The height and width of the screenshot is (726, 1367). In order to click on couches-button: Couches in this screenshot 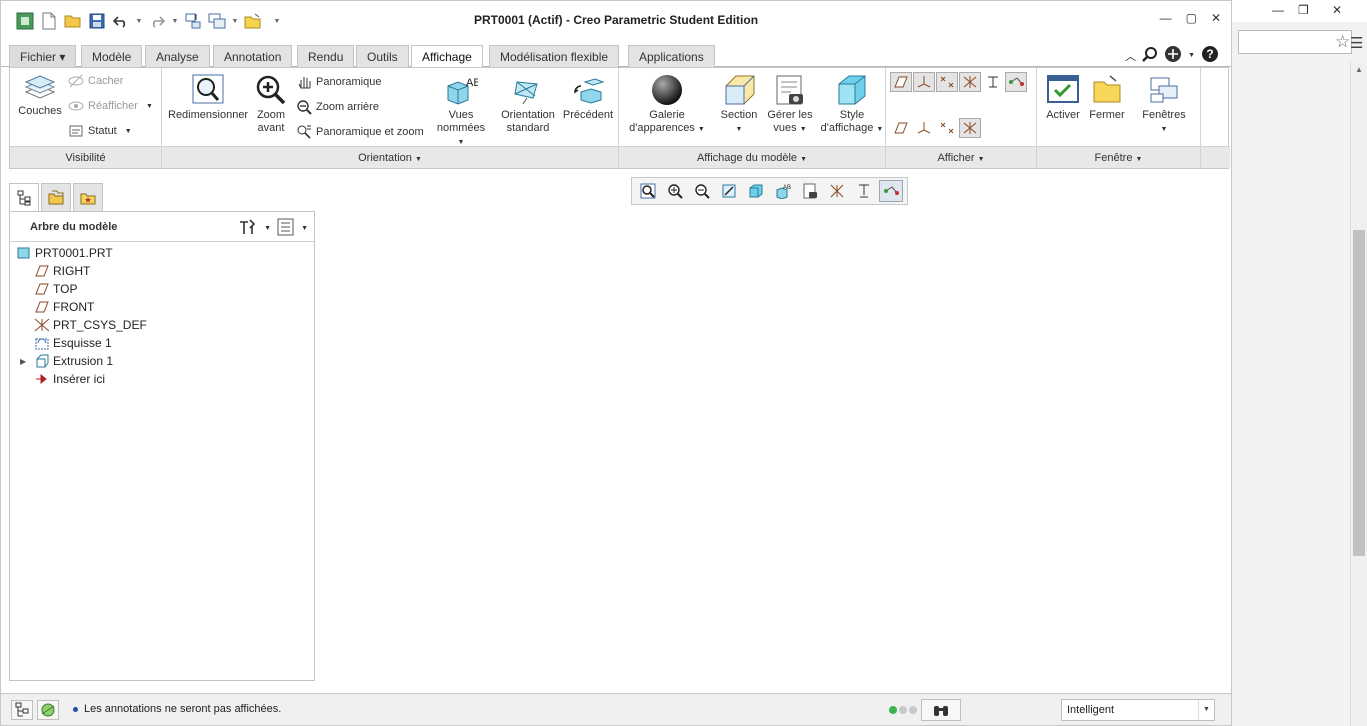, I will do `click(40, 96)`.